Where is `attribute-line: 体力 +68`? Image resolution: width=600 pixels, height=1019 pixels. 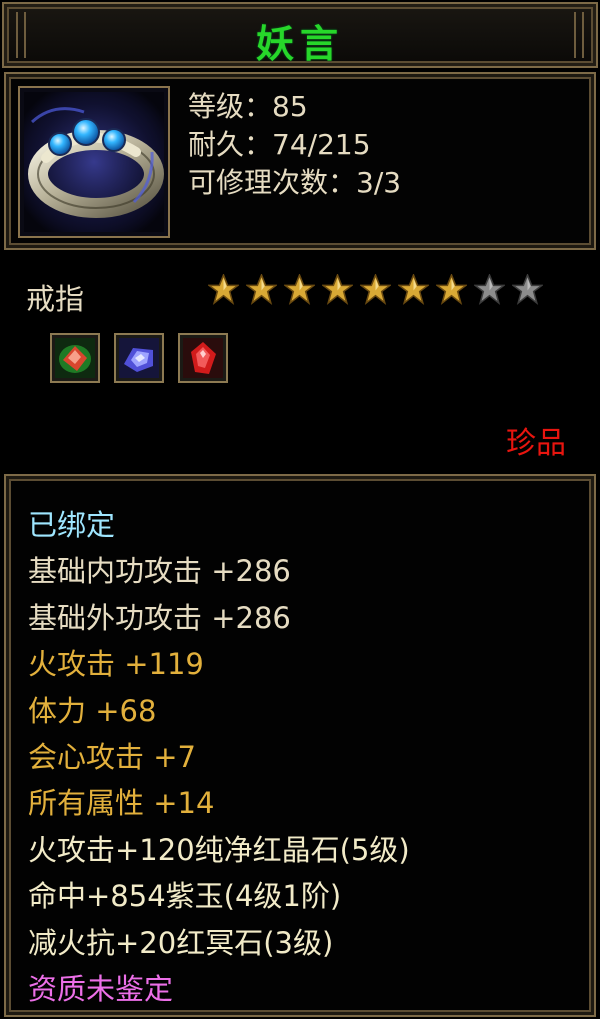 attribute-line: 体力 +68 is located at coordinates (92, 710).